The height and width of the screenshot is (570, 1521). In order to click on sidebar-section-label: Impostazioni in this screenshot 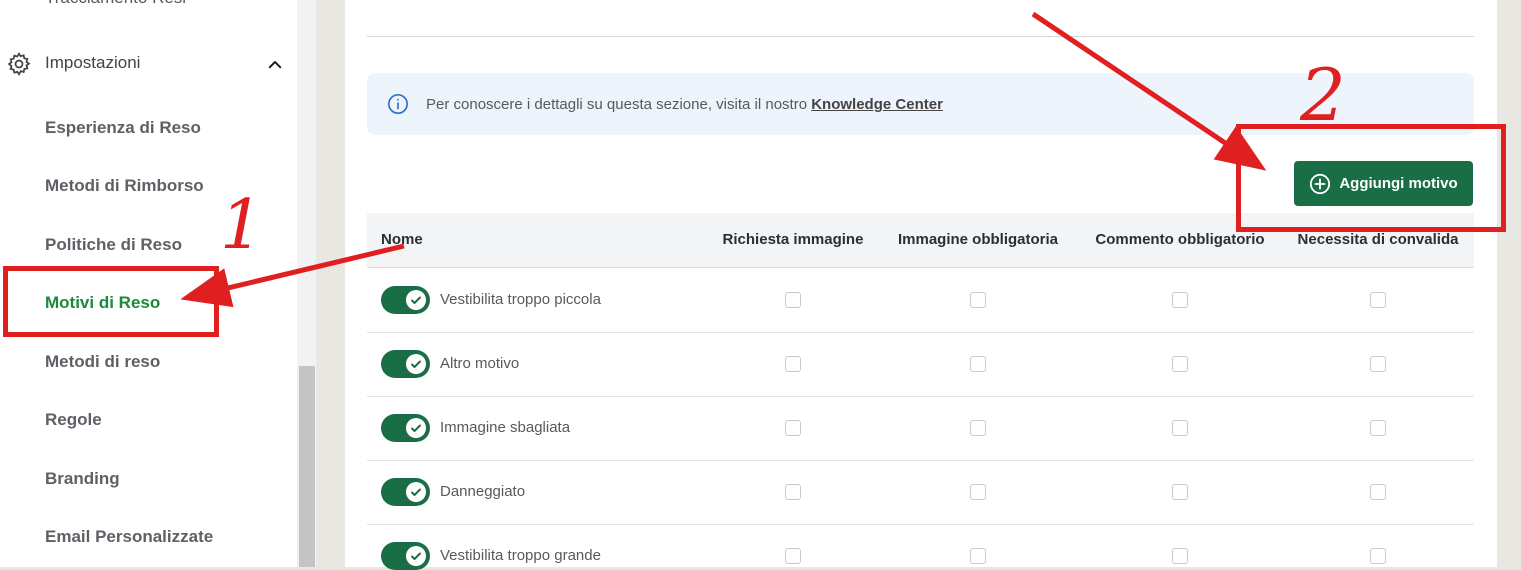, I will do `click(93, 62)`.